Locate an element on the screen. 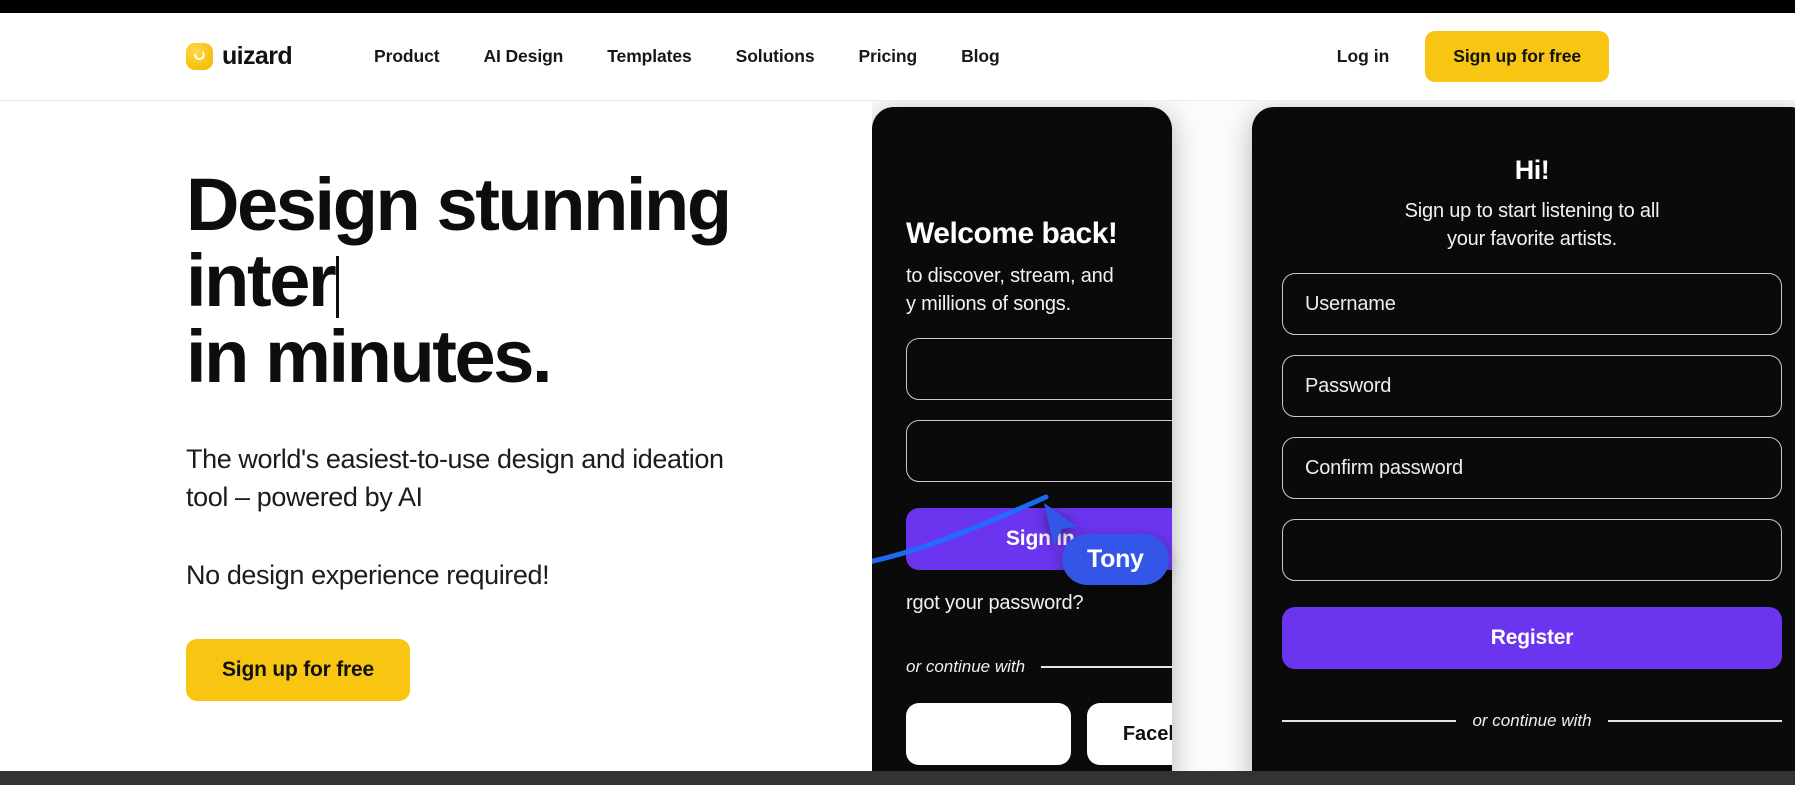 The height and width of the screenshot is (785, 1795). login-link: Log in is located at coordinates (1363, 56).